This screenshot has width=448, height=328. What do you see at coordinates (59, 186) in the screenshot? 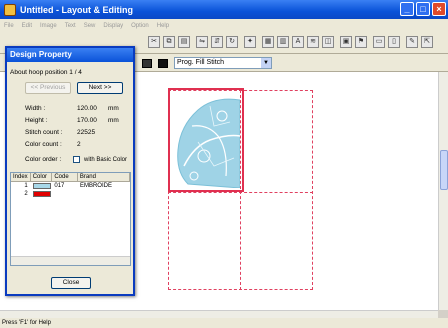
I see `row-code: 017` at bounding box center [59, 186].